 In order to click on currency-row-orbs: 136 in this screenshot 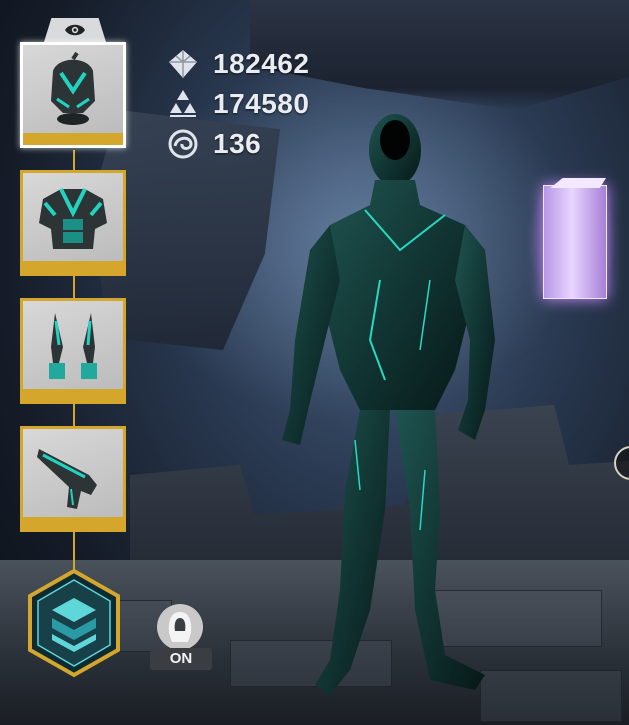, I will do `click(238, 144)`.